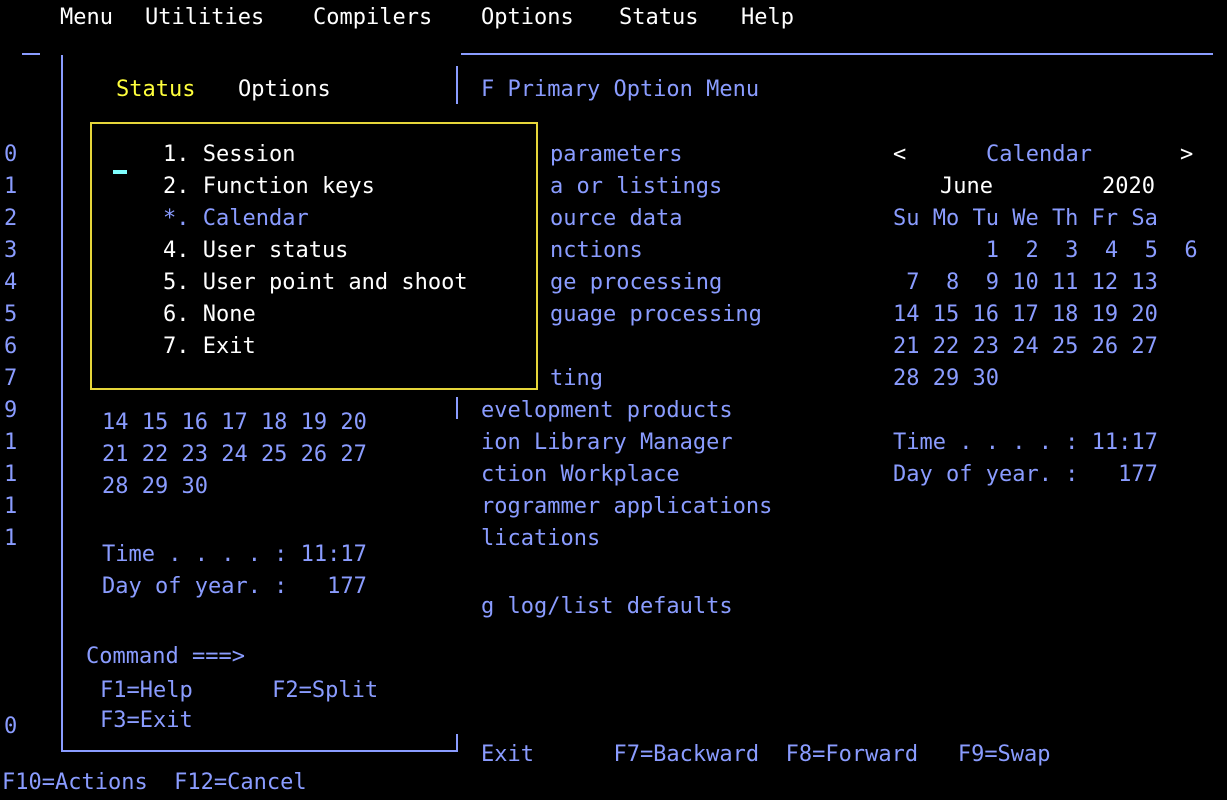  Describe the element at coordinates (269, 187) in the screenshot. I see `menu-option-function-keys: 2. Function keys` at that location.